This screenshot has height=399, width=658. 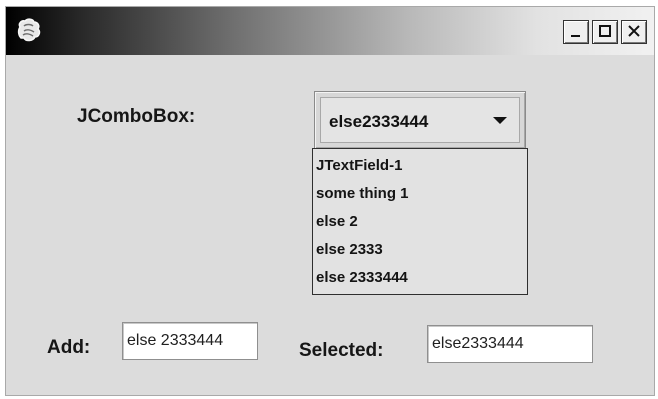 I want to click on combo-selected-value: else2333444, so click(x=379, y=121).